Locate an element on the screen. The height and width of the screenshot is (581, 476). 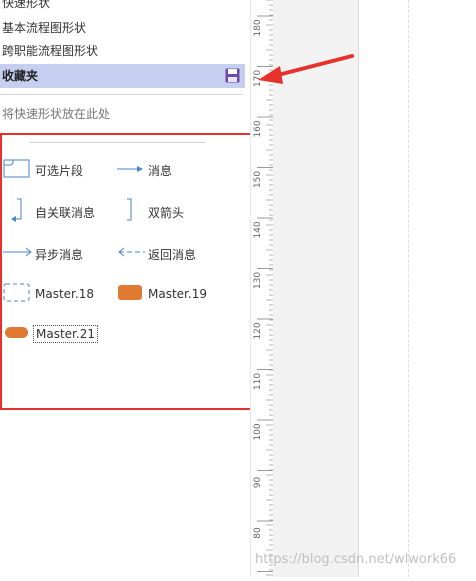
ruler-label: 120 is located at coordinates (258, 330).